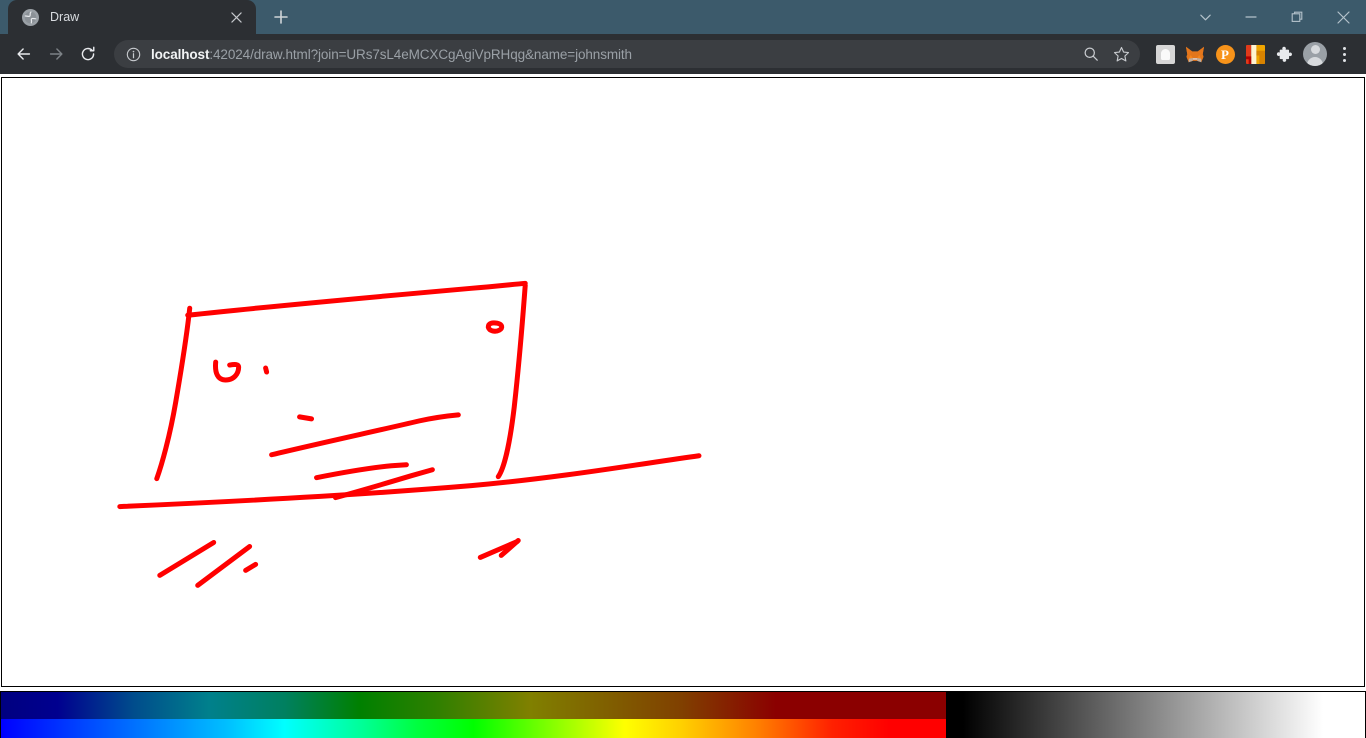 The height and width of the screenshot is (738, 1366). Describe the element at coordinates (1344, 54) in the screenshot. I see `three-dot-menu-icon` at that location.